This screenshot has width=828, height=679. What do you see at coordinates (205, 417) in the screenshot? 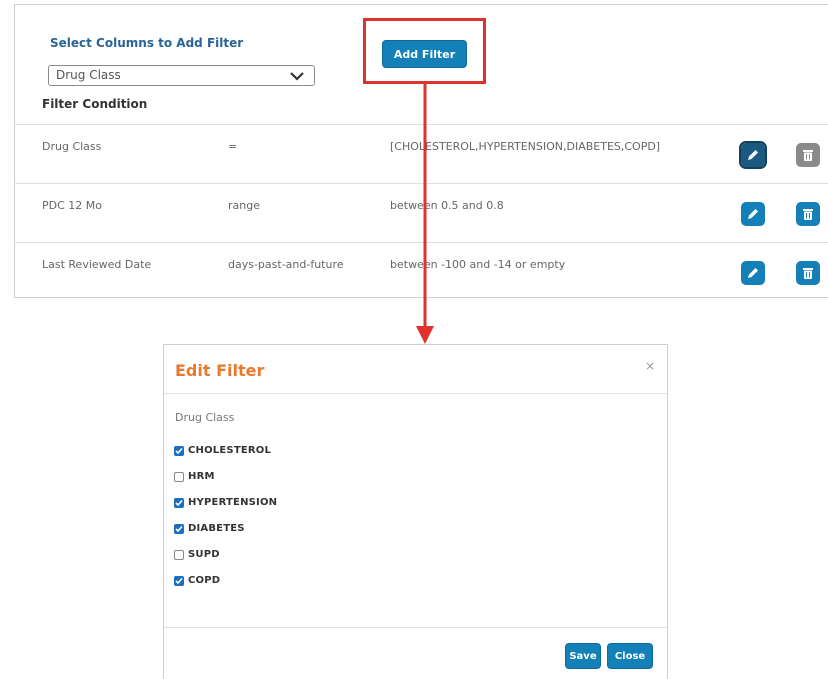
I see `modal-field-label: Drug Class` at bounding box center [205, 417].